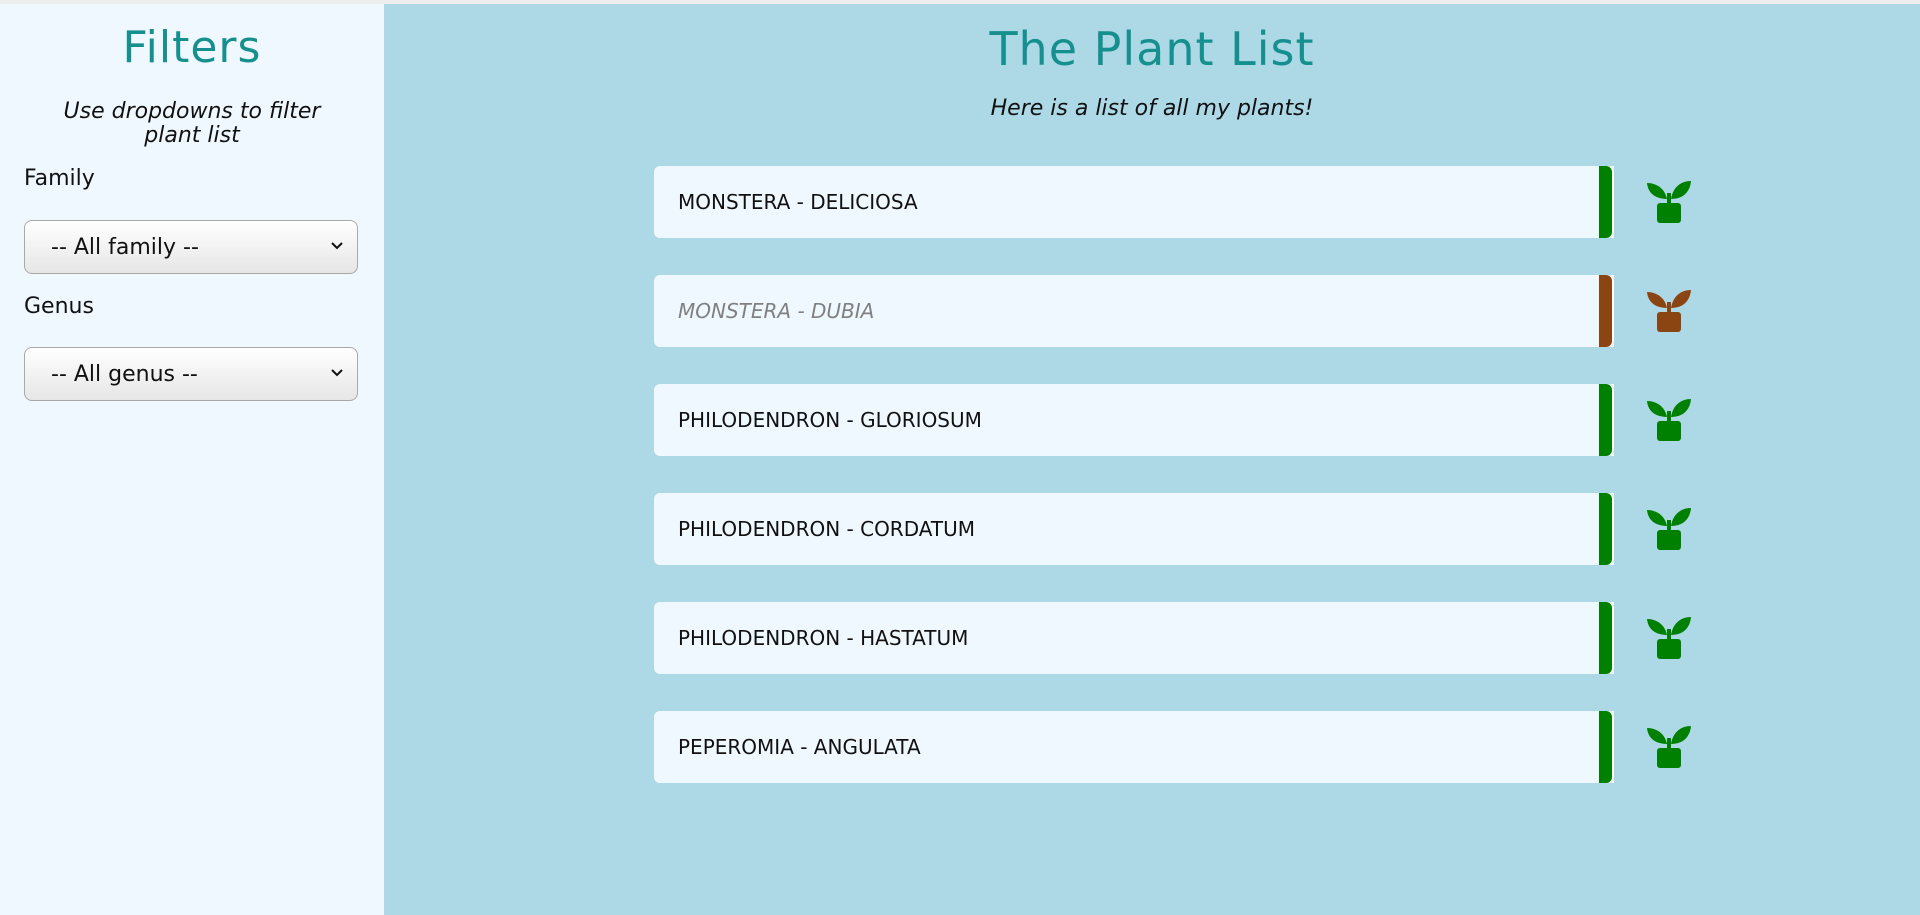 The image size is (1920, 915). I want to click on genus-select: -- All genus --, so click(191, 374).